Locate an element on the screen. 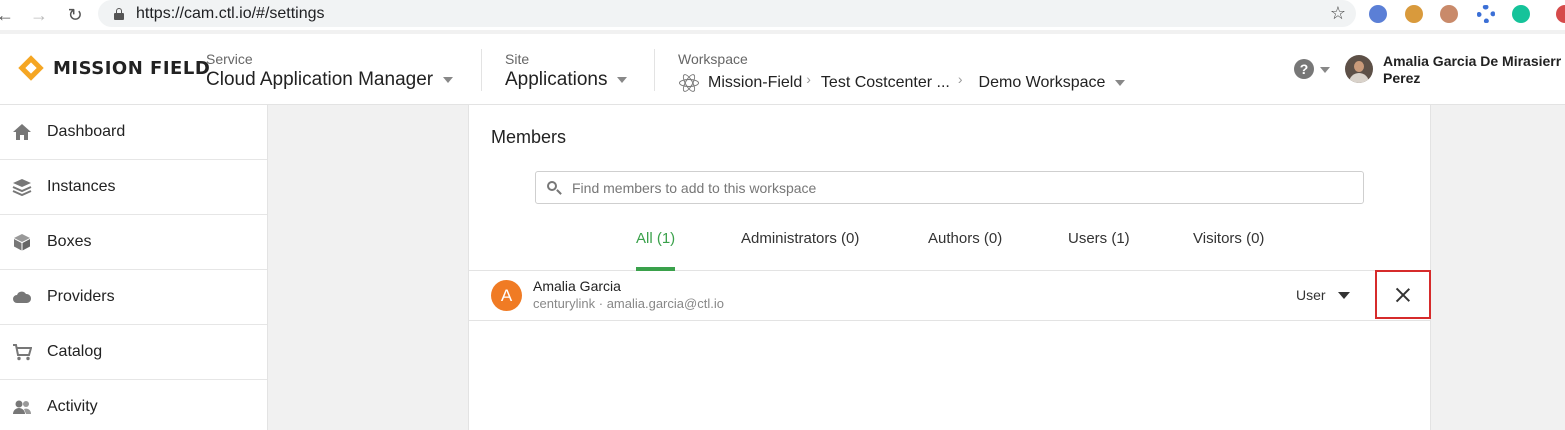 The width and height of the screenshot is (1565, 430). home-icon is located at coordinates (22, 132).